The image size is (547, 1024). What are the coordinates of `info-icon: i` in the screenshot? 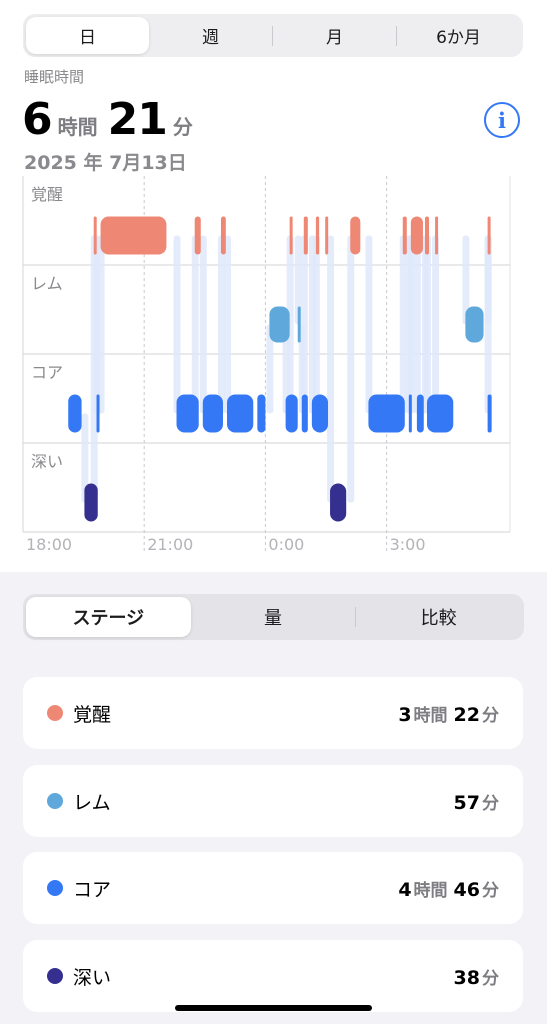 It's located at (502, 120).